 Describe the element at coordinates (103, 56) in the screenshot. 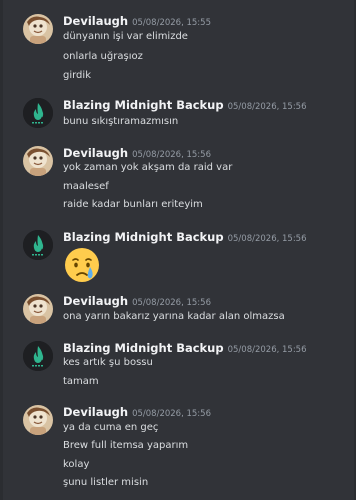

I see `message-text: onlarla uğraşıoz` at that location.